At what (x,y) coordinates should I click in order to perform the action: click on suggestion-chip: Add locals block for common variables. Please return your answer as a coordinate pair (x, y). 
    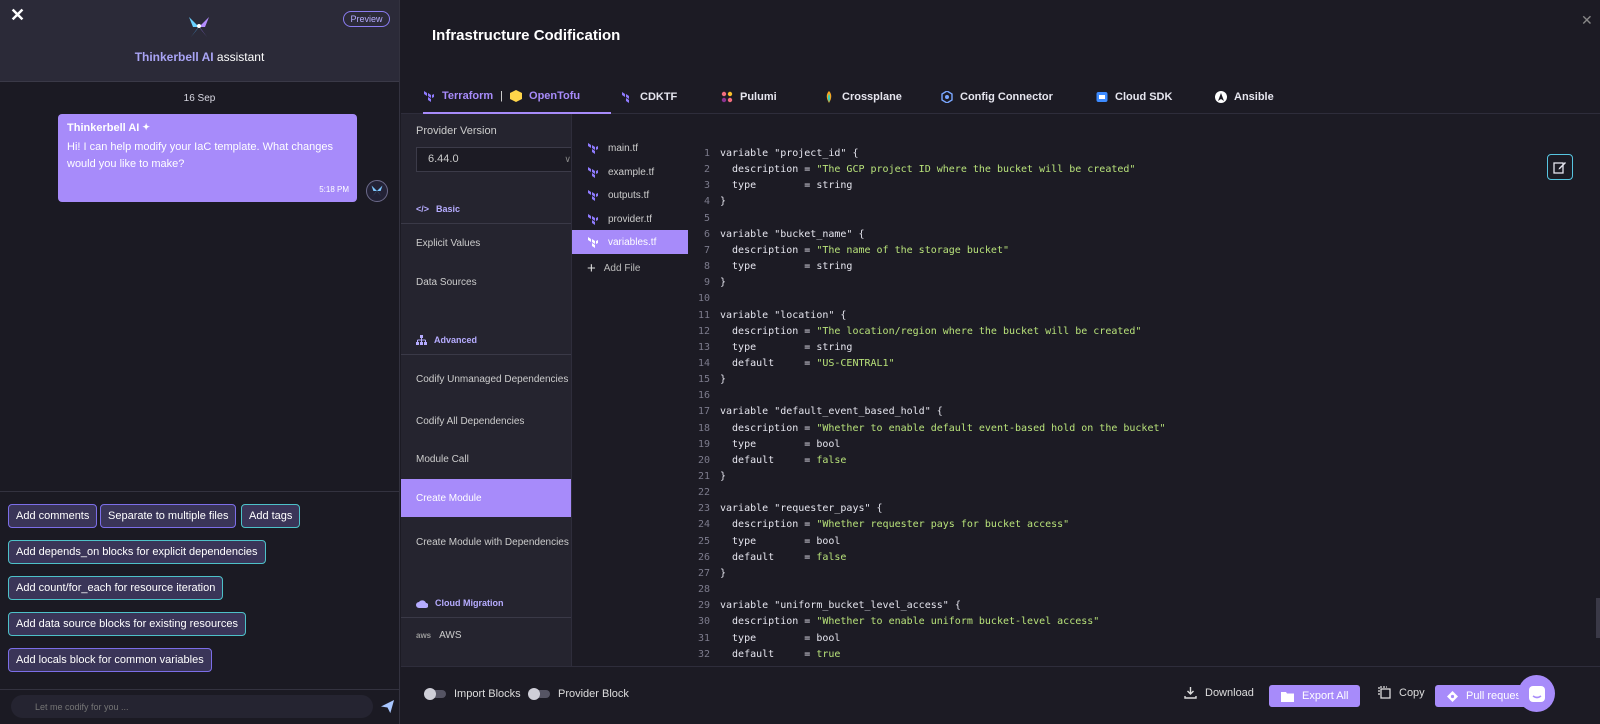
    Looking at the image, I should click on (110, 660).